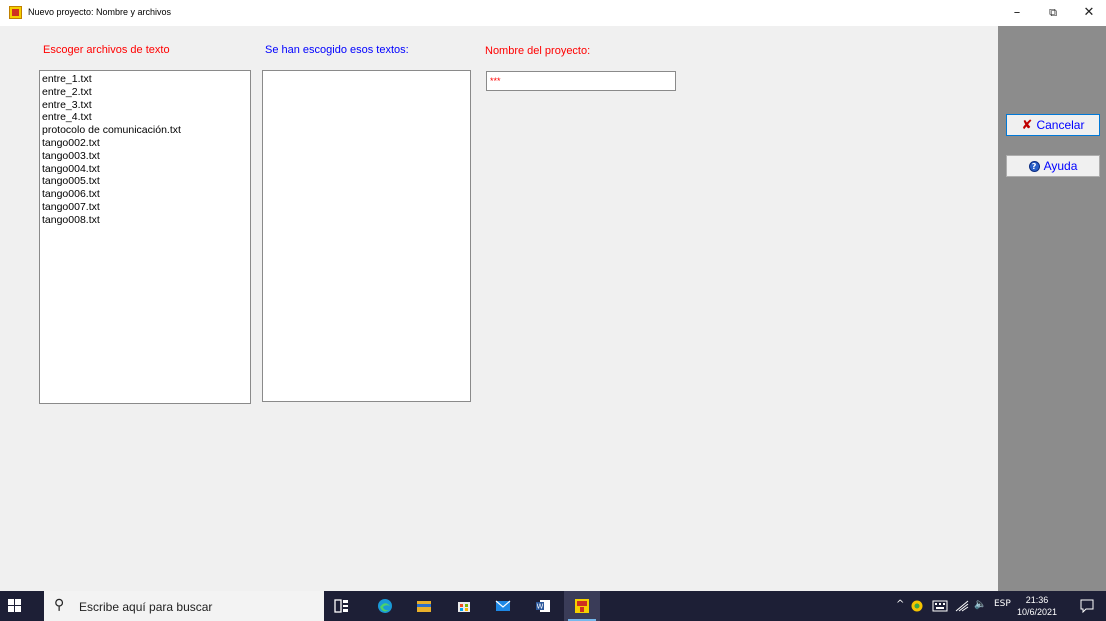 This screenshot has height=621, width=1106. What do you see at coordinates (145, 194) in the screenshot?
I see `available-file-item: tango006.txt` at bounding box center [145, 194].